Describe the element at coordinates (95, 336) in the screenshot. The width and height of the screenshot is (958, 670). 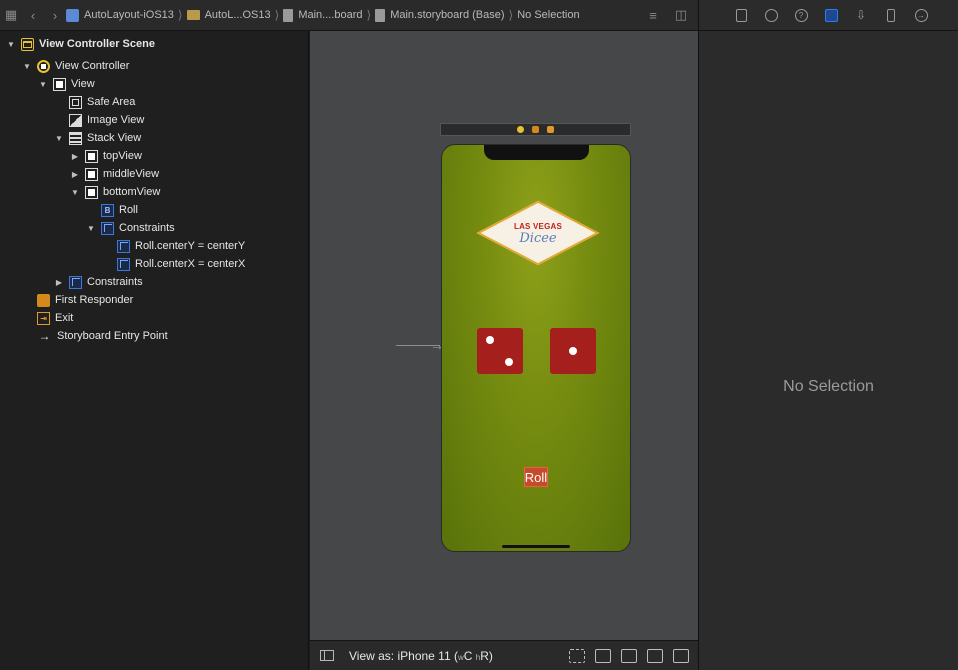
I see `outline-row-entry-point: ▶ → Storyboard Entry Point` at that location.